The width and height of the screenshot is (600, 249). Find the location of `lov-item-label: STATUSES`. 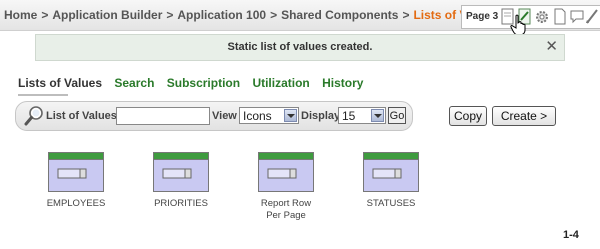

lov-item-label: STATUSES is located at coordinates (391, 203).